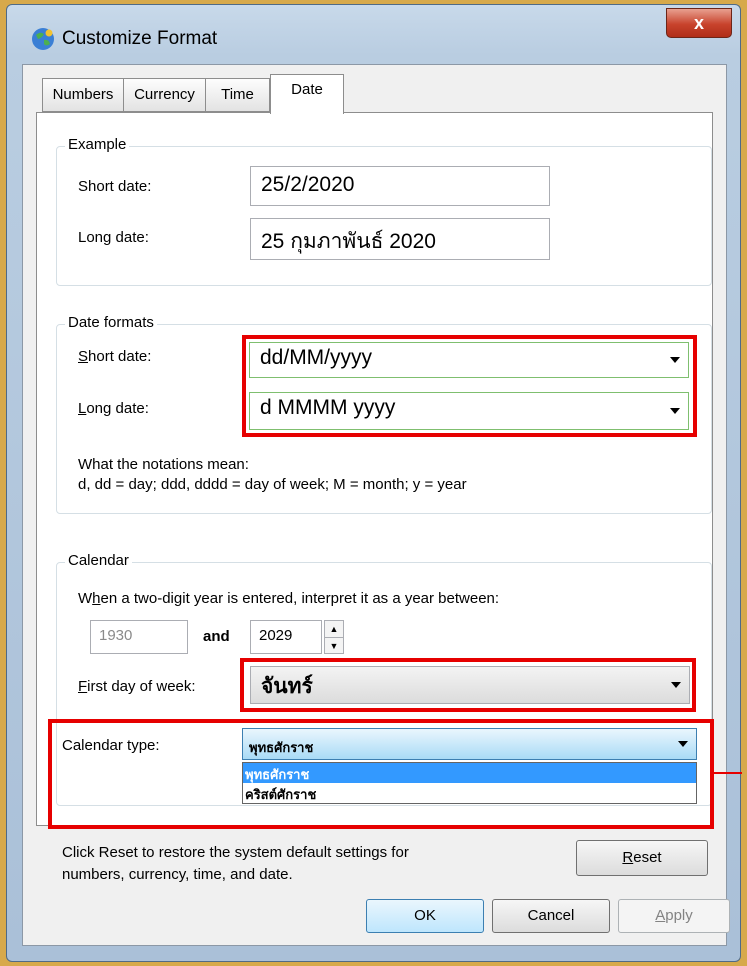 The height and width of the screenshot is (966, 747). I want to click on year-spinner: ▲ ▼, so click(334, 637).